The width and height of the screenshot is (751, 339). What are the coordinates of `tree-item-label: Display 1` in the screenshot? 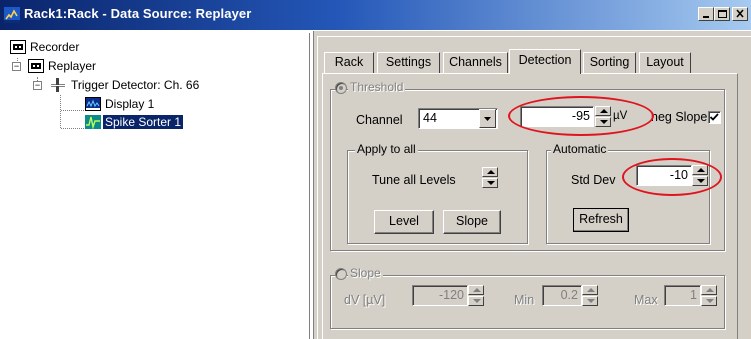 It's located at (130, 104).